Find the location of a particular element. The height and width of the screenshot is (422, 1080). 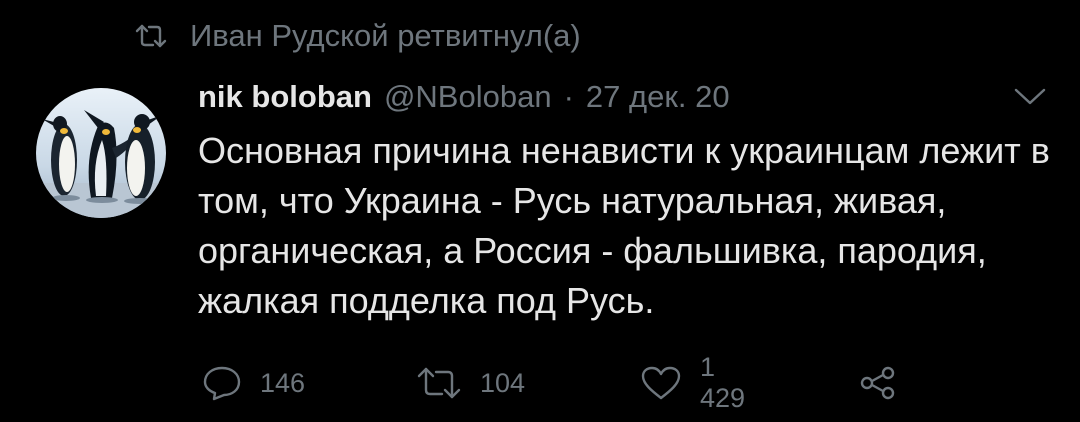

chevron-down-icon is located at coordinates (1030, 97).